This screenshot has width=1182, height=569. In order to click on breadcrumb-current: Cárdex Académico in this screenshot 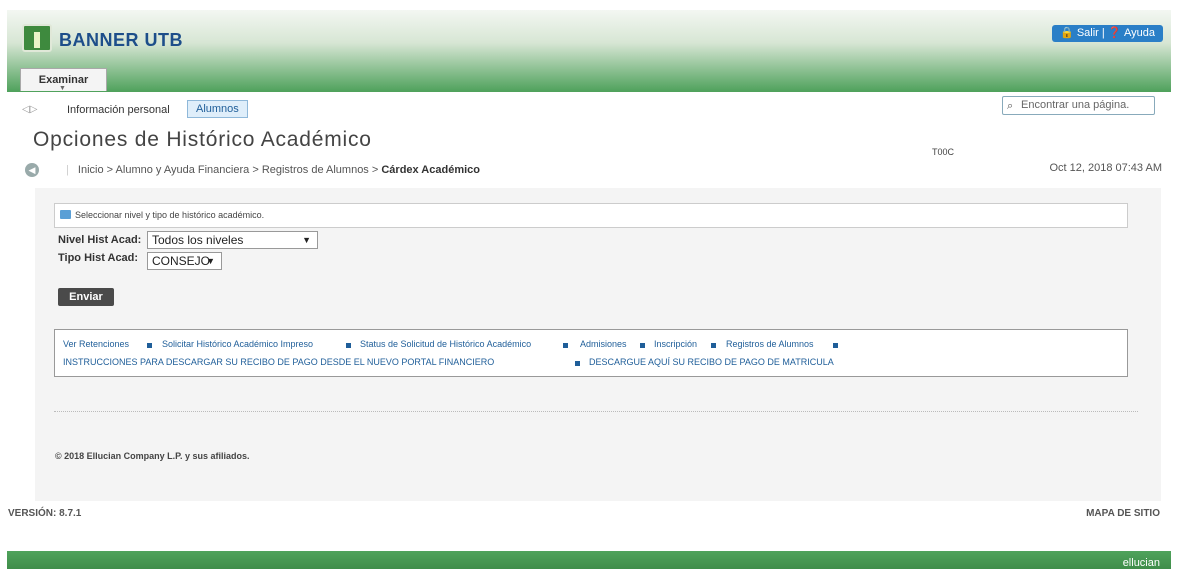, I will do `click(430, 170)`.